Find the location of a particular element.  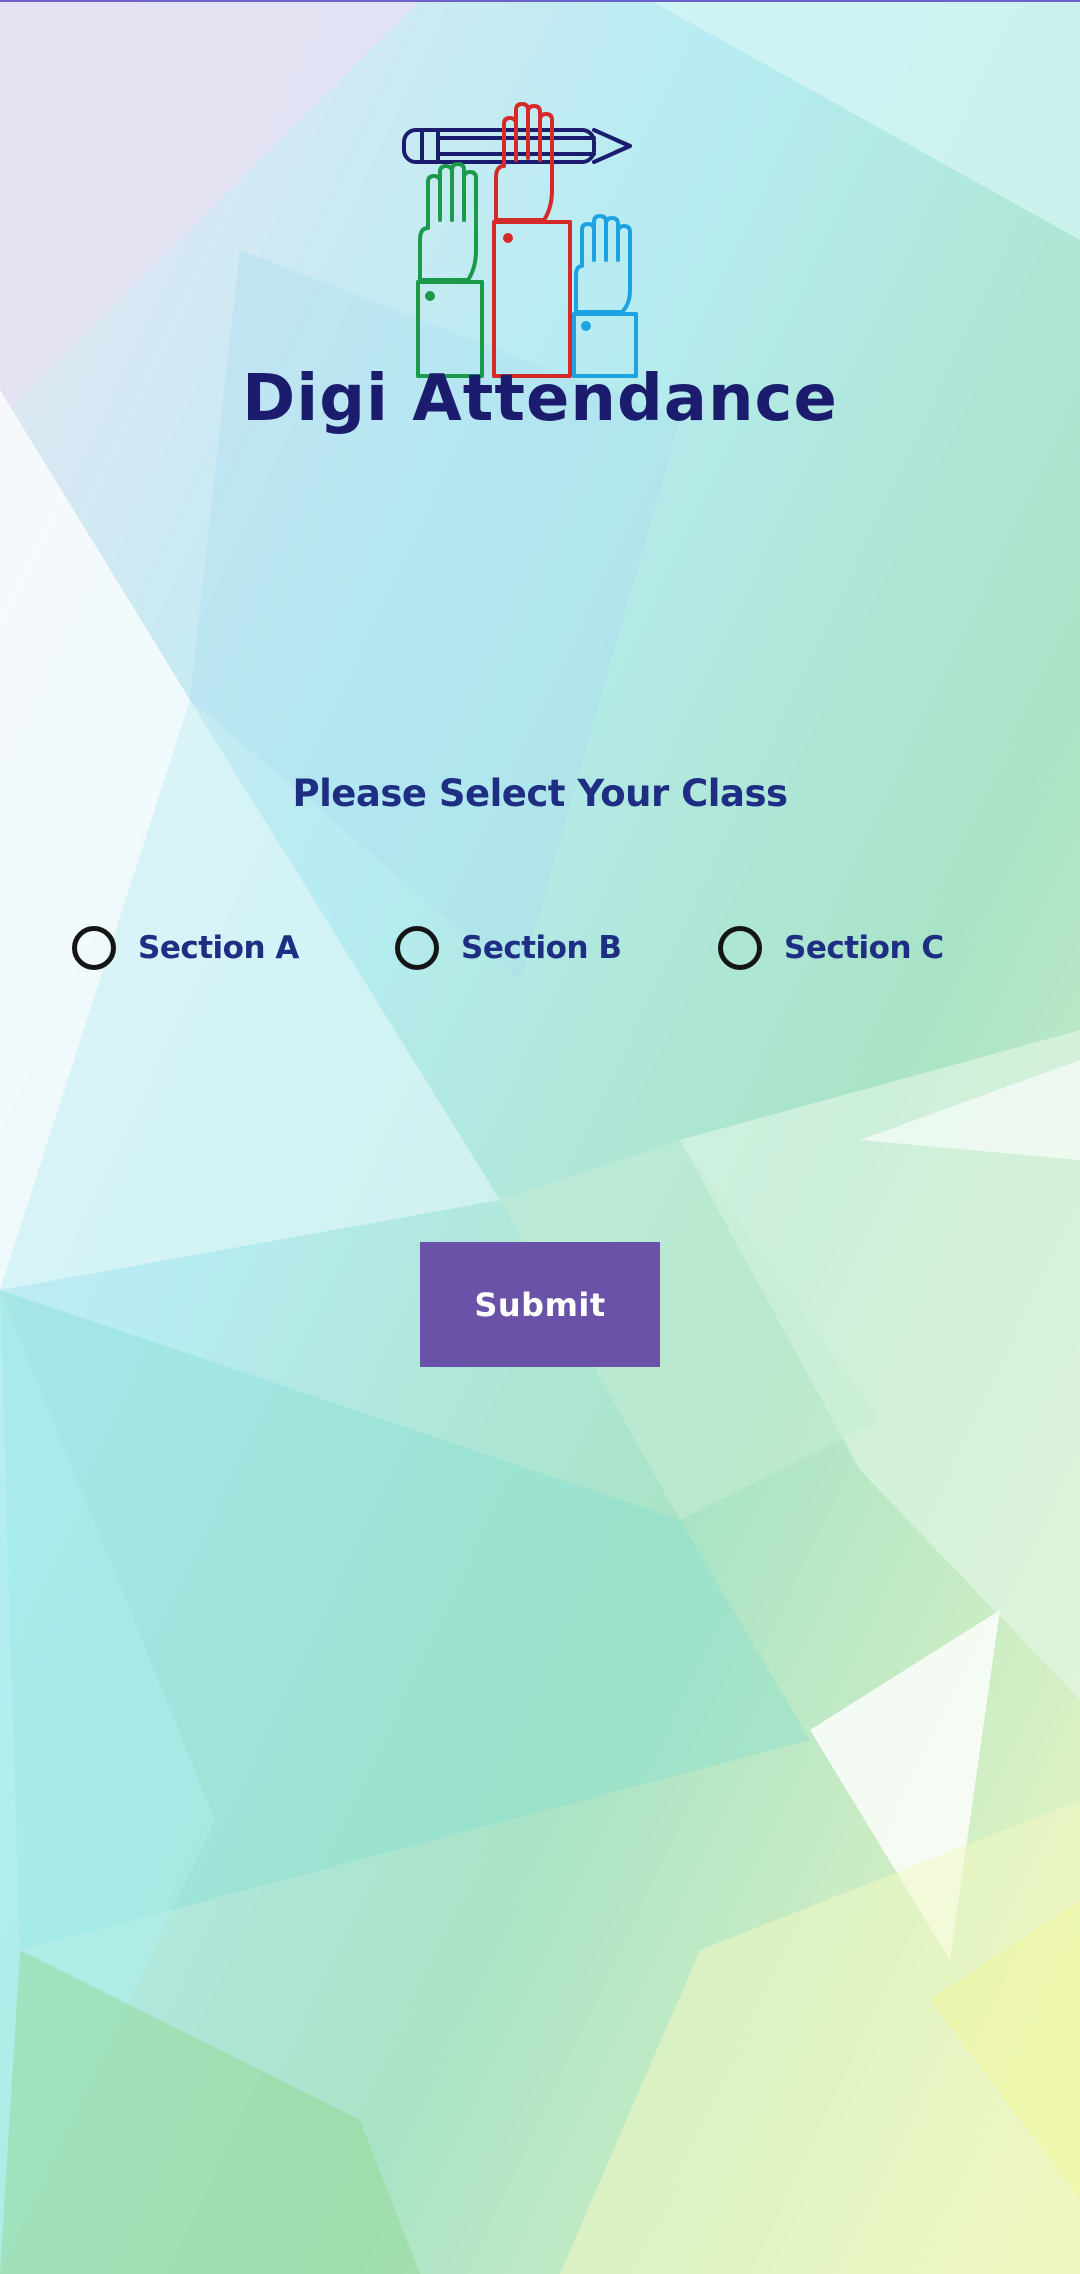

submit-button: Submit is located at coordinates (540, 1304).